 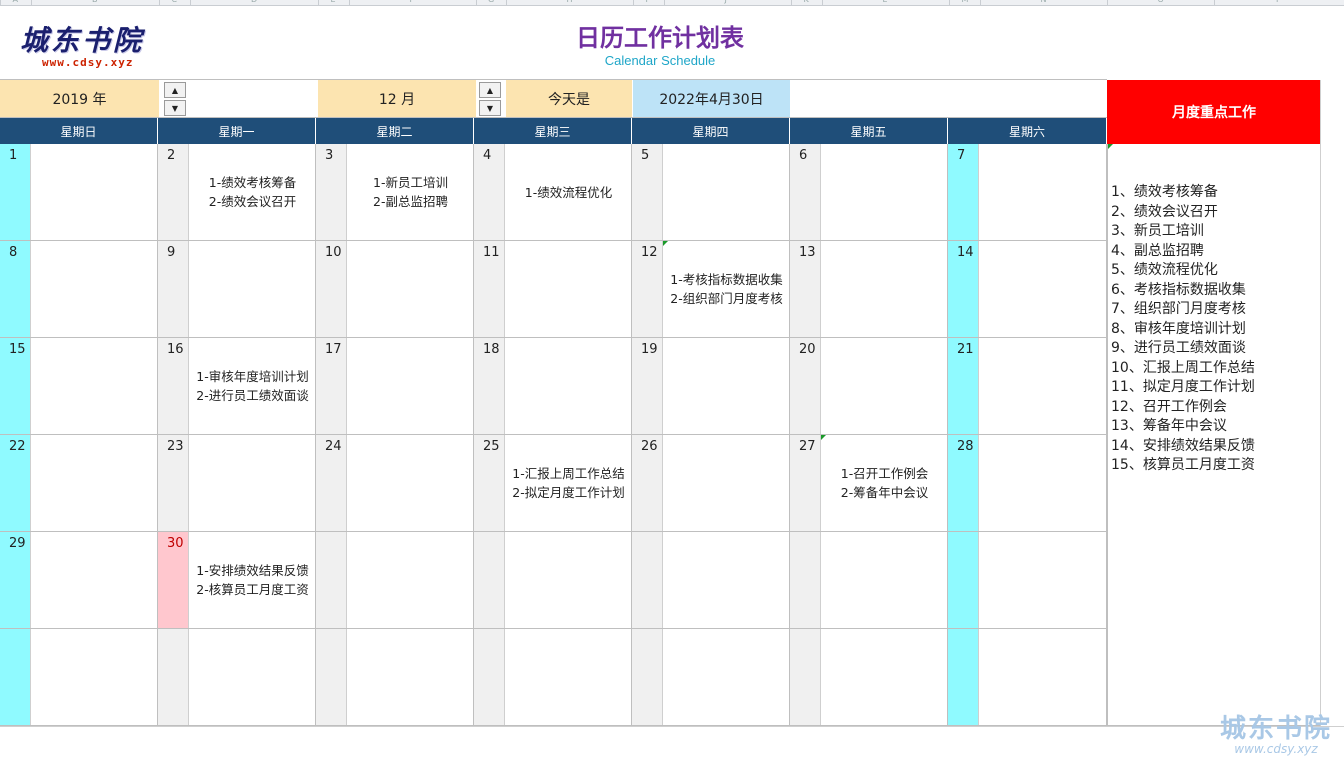 I want to click on day-cell: 6, so click(x=869, y=192).